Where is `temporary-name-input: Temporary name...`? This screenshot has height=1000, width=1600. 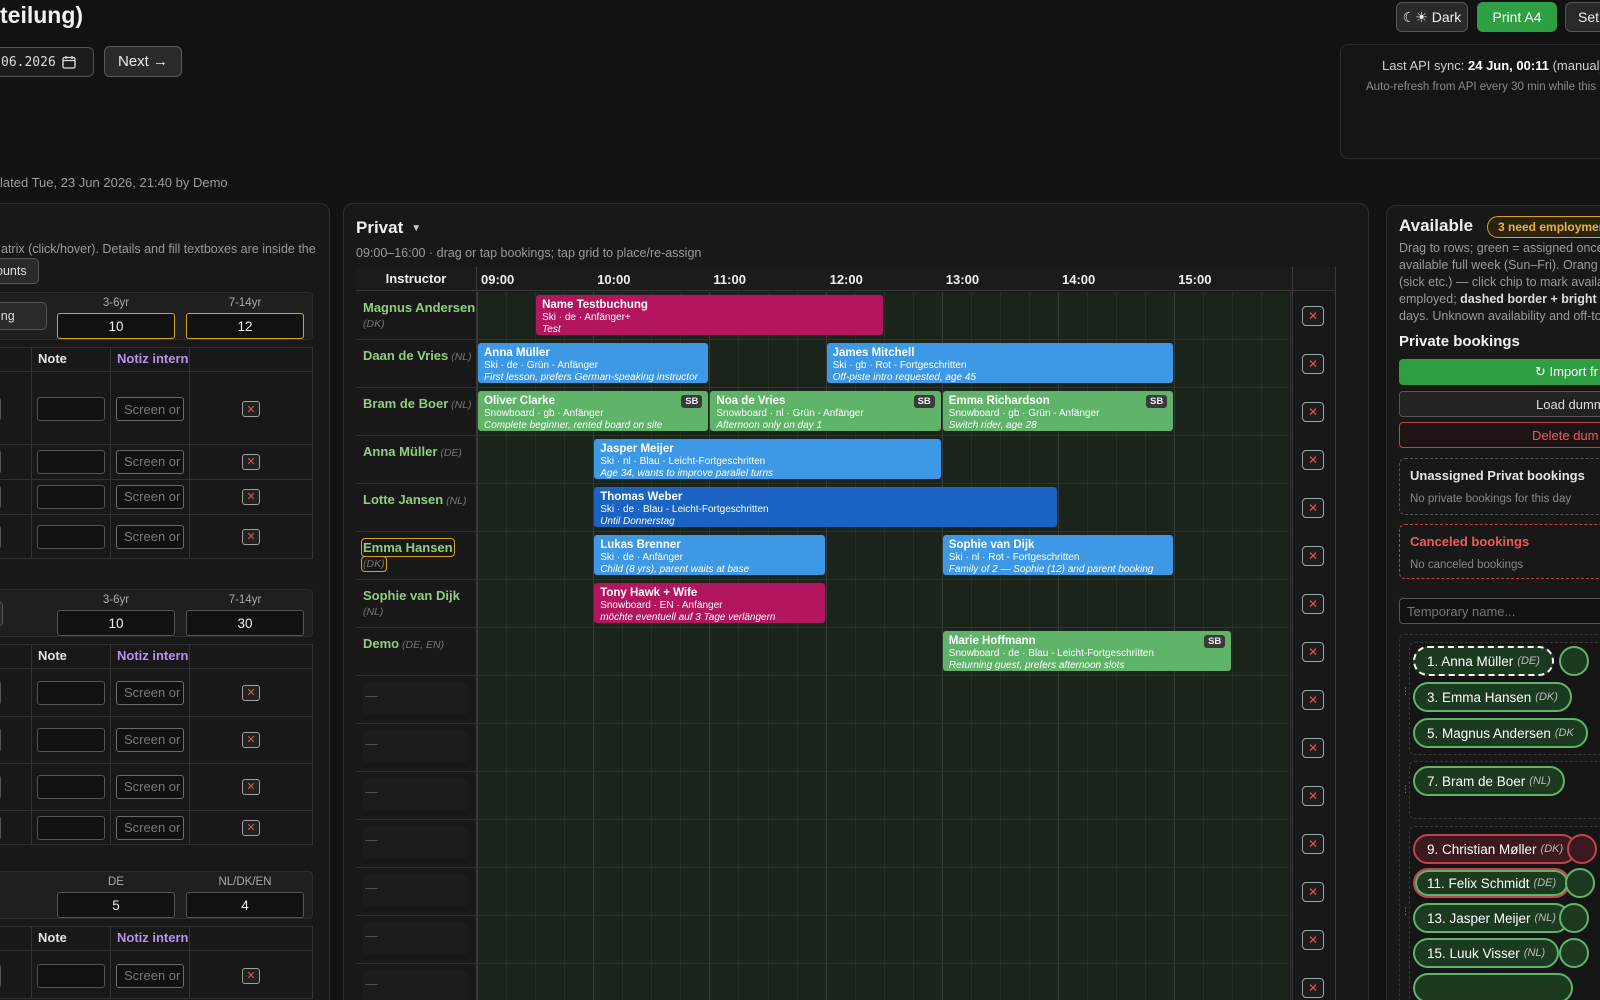
temporary-name-input: Temporary name... is located at coordinates (1499, 611).